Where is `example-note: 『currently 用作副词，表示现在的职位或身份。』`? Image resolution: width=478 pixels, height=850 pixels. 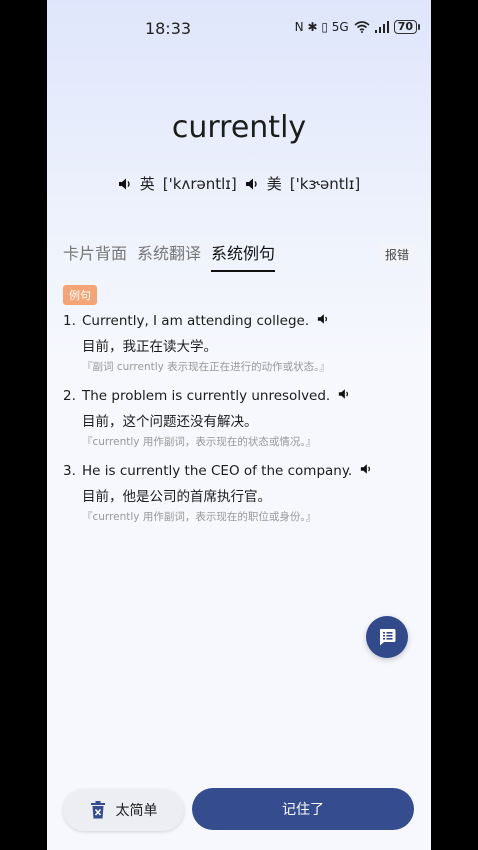 example-note: 『currently 用作副词，表示现在的职位或身份。』 is located at coordinates (199, 517).